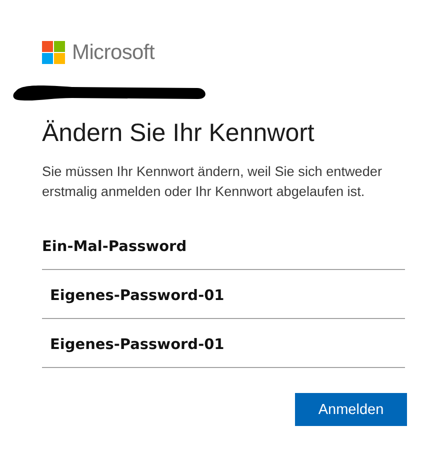 The width and height of the screenshot is (445, 469). What do you see at coordinates (179, 133) in the screenshot?
I see `page-title: Ändern Sie Ihr Kennwort` at bounding box center [179, 133].